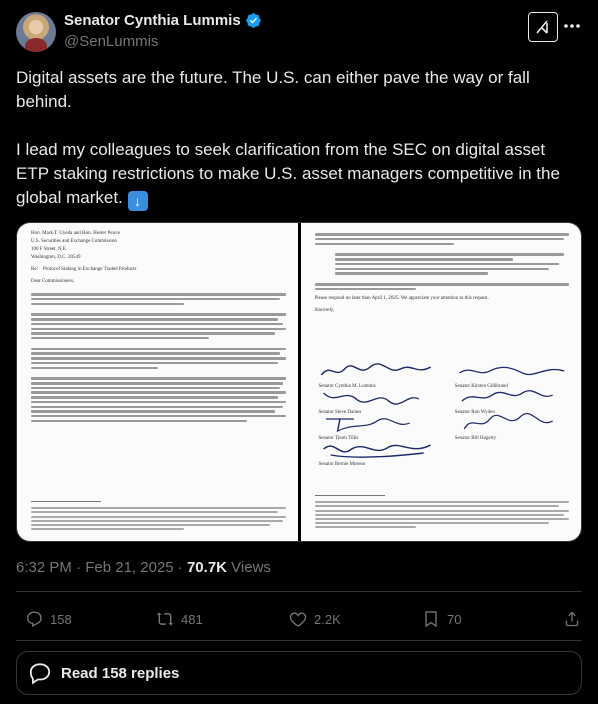 The height and width of the screenshot is (704, 598). I want to click on bookmark-button: 70, so click(441, 619).